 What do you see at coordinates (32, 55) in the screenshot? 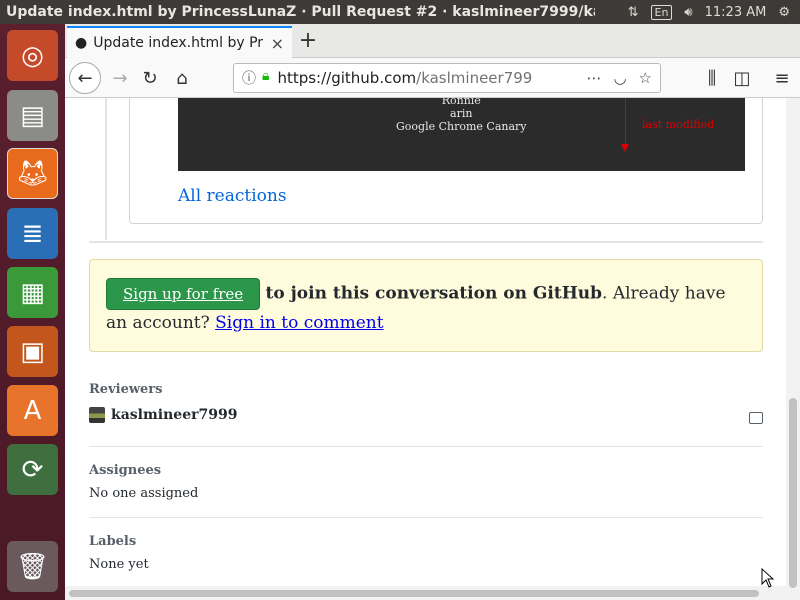
I see `ubuntu-icon: ◎` at bounding box center [32, 55].